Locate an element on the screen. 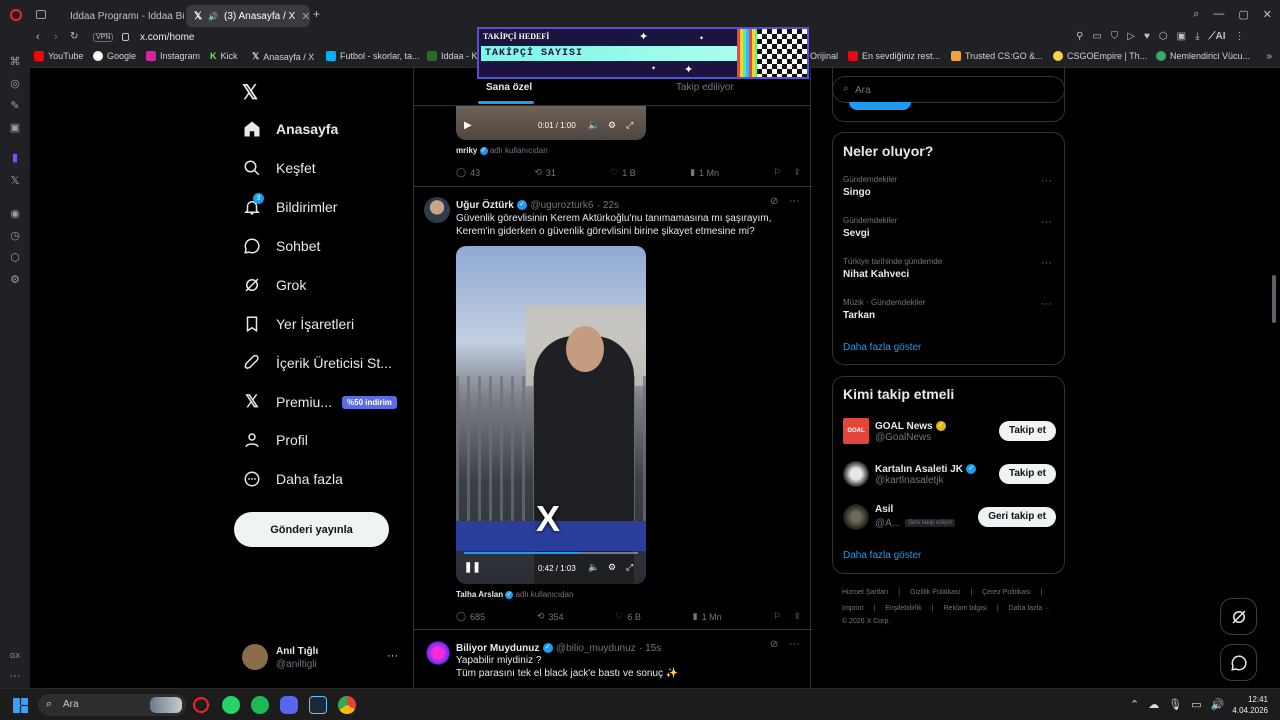 Image resolution: width=1280 pixels, height=720 pixels. shield-icon: ⛉ is located at coordinates (1115, 36).